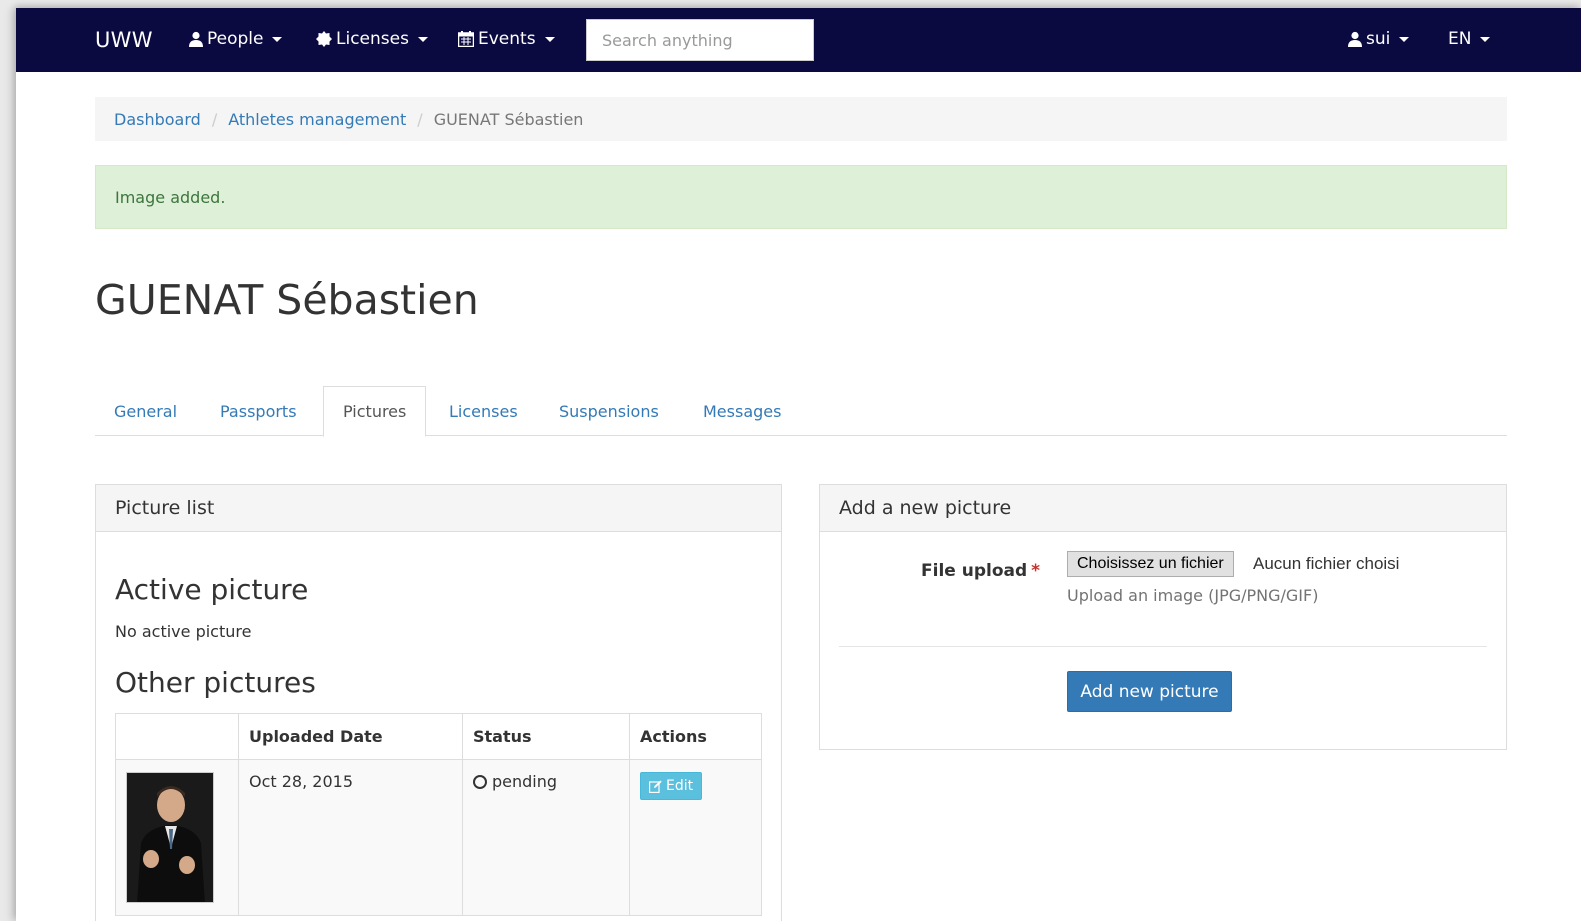  What do you see at coordinates (546, 837) in the screenshot?
I see `status-cell: pending` at bounding box center [546, 837].